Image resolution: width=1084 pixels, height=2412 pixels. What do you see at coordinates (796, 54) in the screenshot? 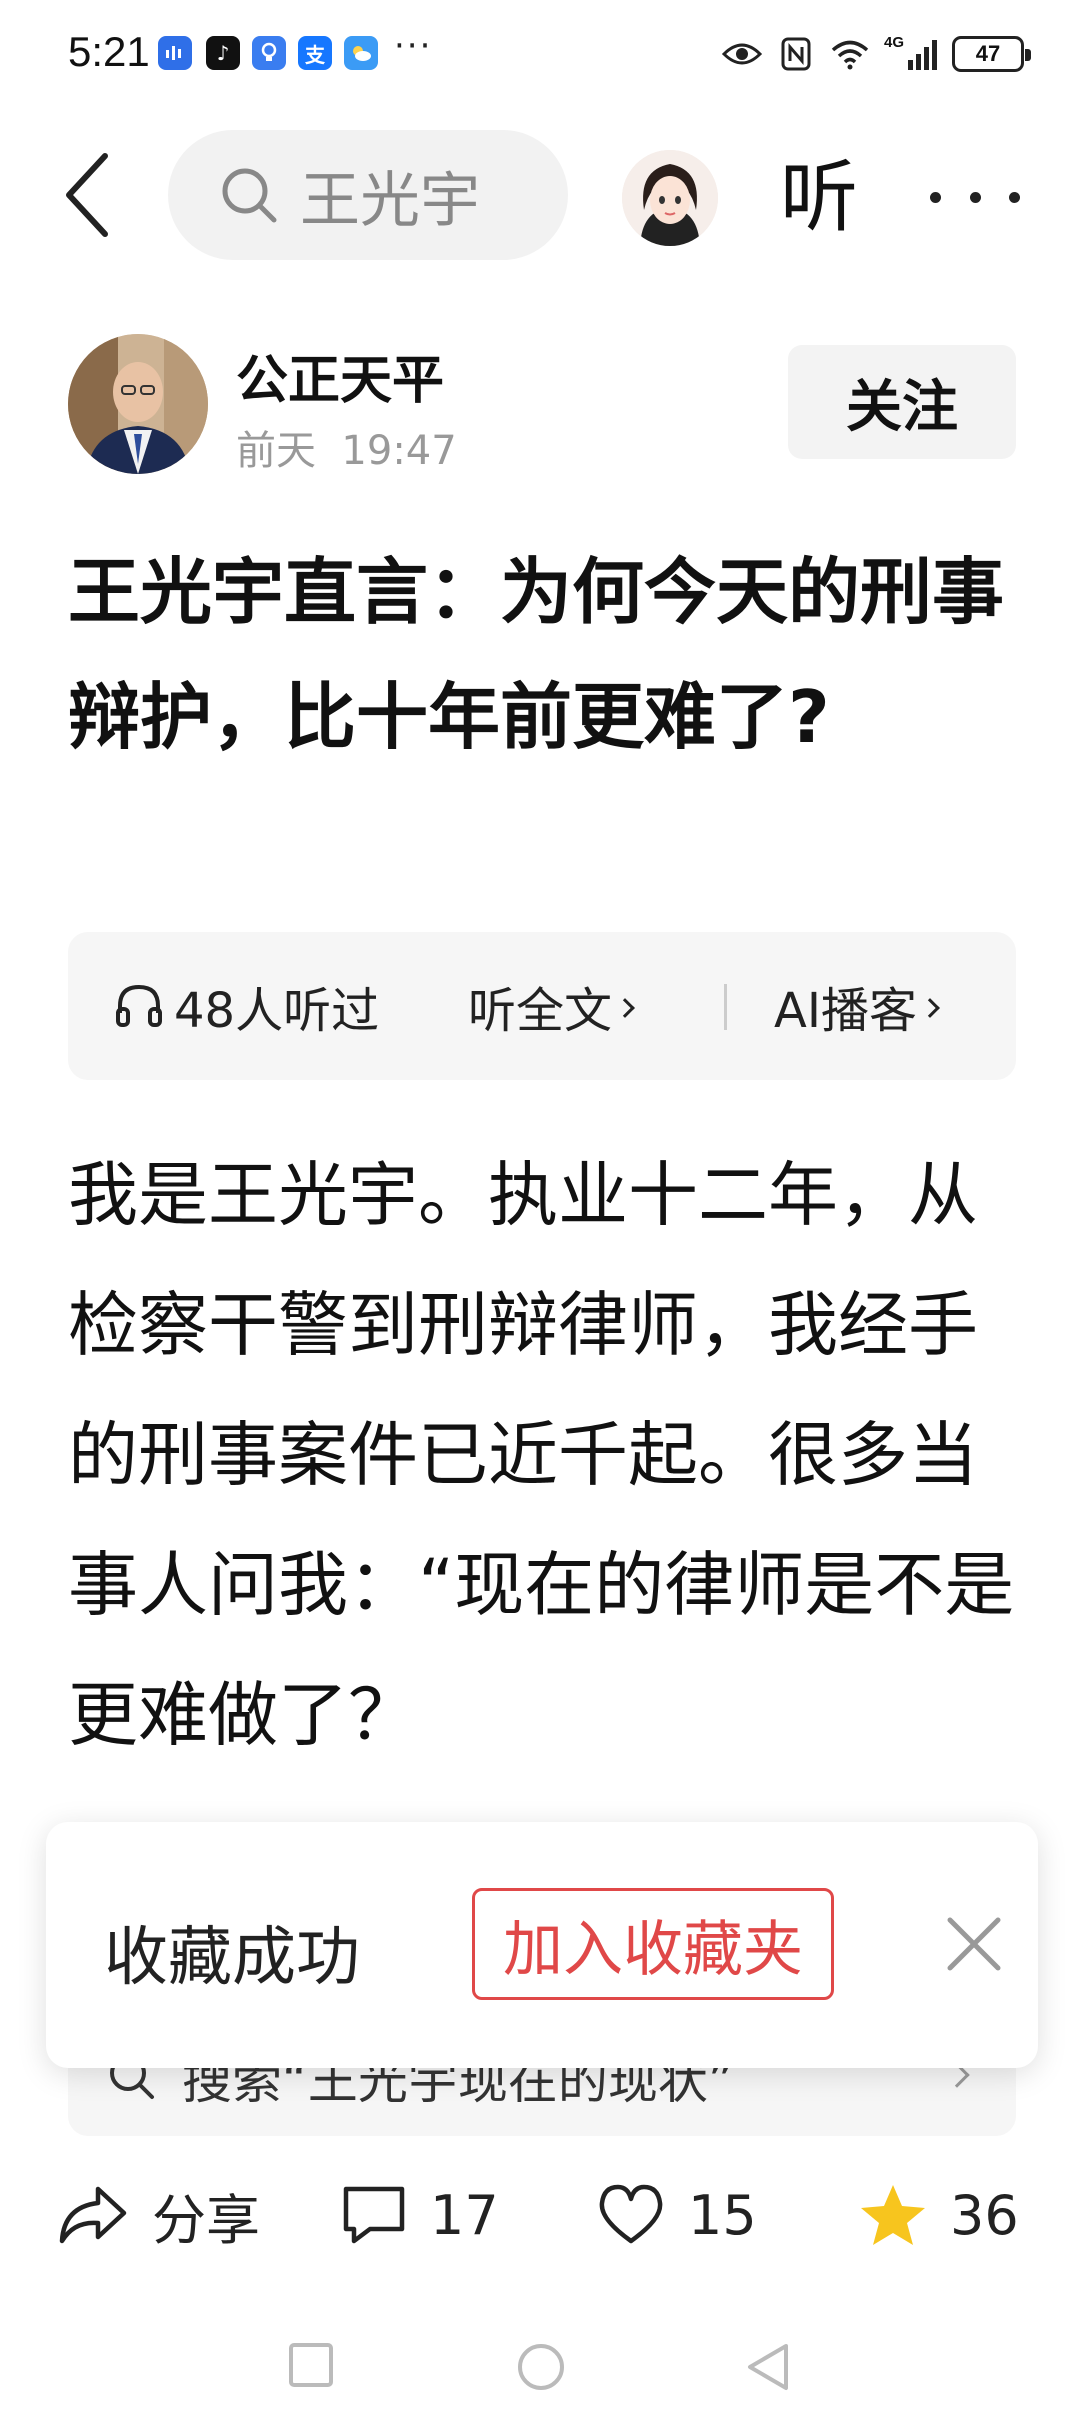
I see `nfc-icon` at bounding box center [796, 54].